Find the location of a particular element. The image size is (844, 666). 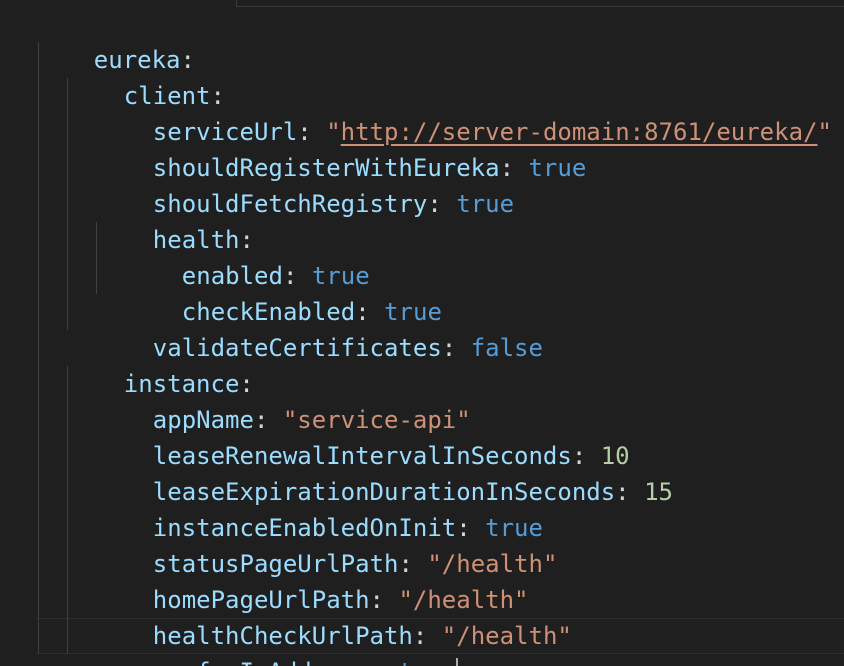

code-line: leaseRenewalIntervalInSeconds: 10 is located at coordinates (362, 436).